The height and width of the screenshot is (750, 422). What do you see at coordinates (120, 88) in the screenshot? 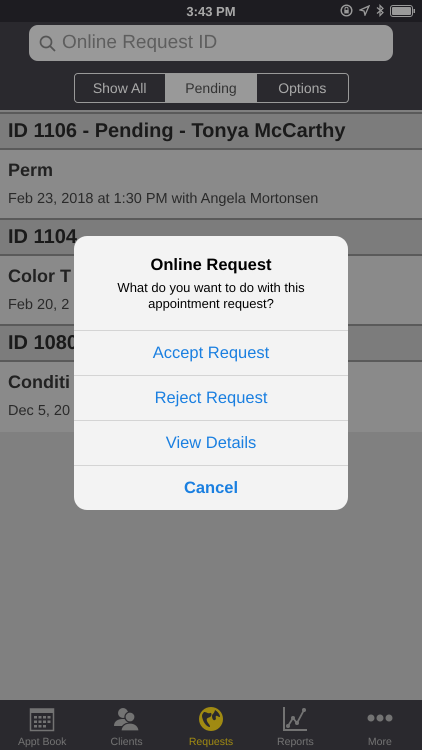
I see `segment-tab: Show All` at bounding box center [120, 88].